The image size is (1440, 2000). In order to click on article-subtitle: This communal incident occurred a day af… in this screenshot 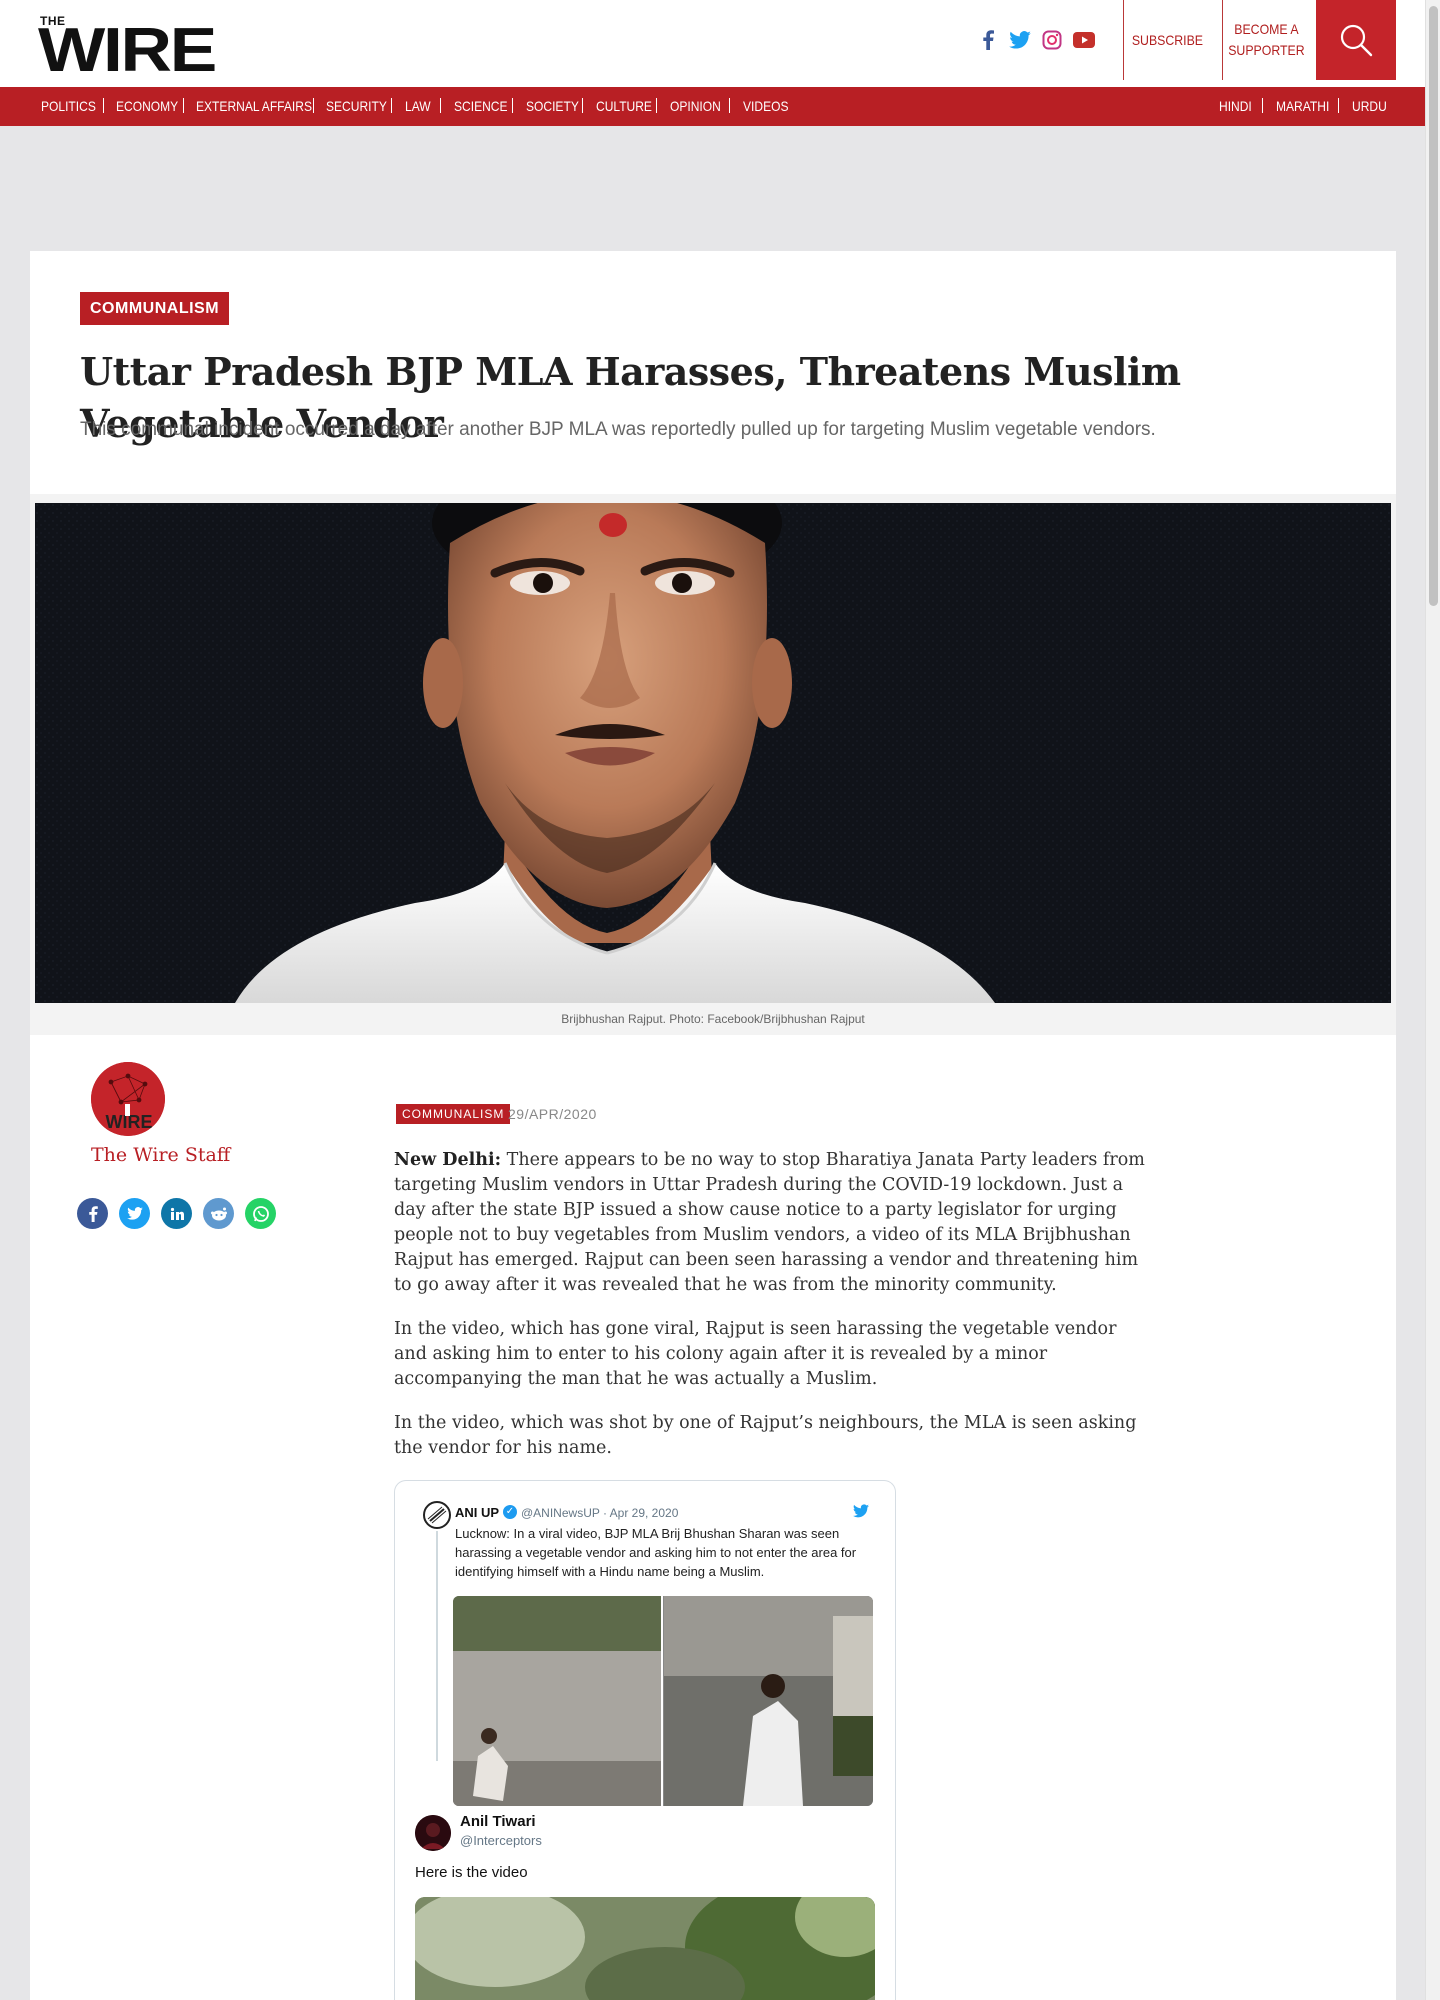, I will do `click(618, 429)`.